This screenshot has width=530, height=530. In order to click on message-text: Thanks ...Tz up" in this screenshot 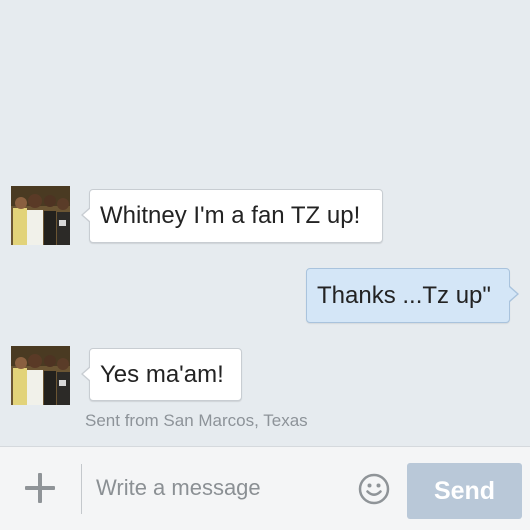, I will do `click(404, 295)`.